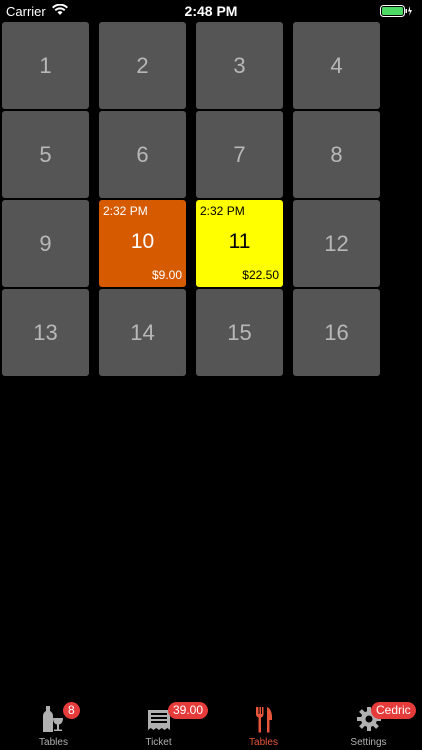 The height and width of the screenshot is (750, 422). I want to click on table-number: 8, so click(336, 154).